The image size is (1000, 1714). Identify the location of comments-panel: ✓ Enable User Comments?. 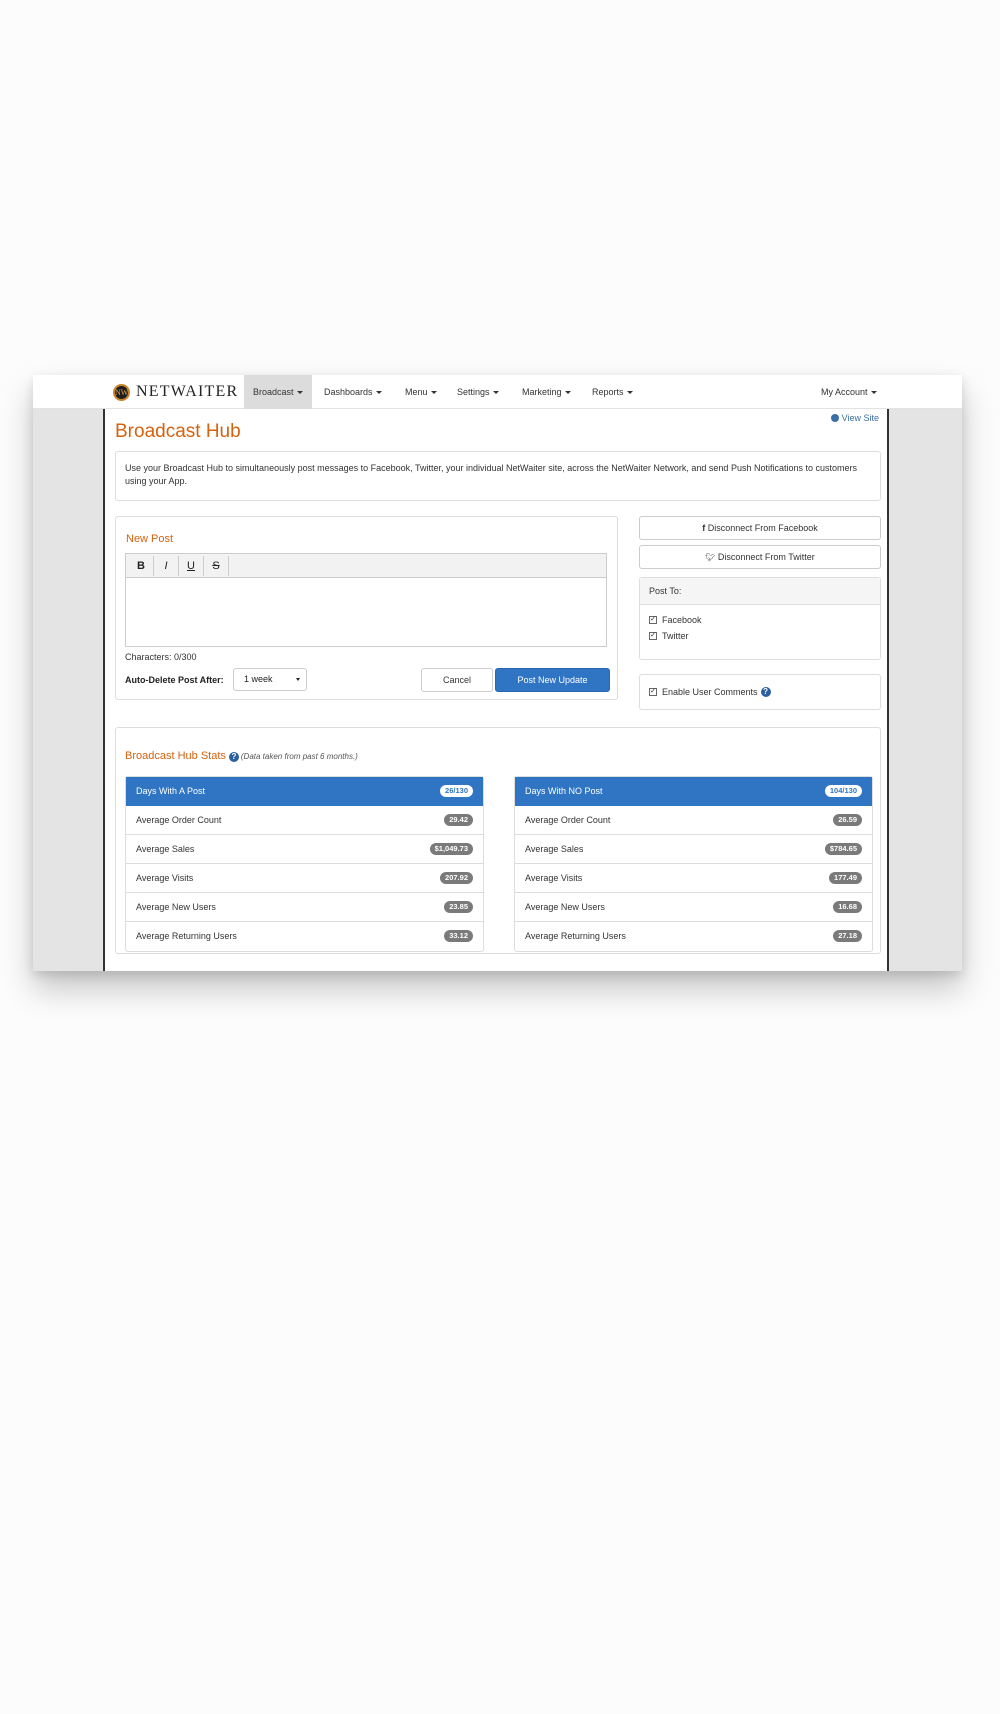
(760, 692).